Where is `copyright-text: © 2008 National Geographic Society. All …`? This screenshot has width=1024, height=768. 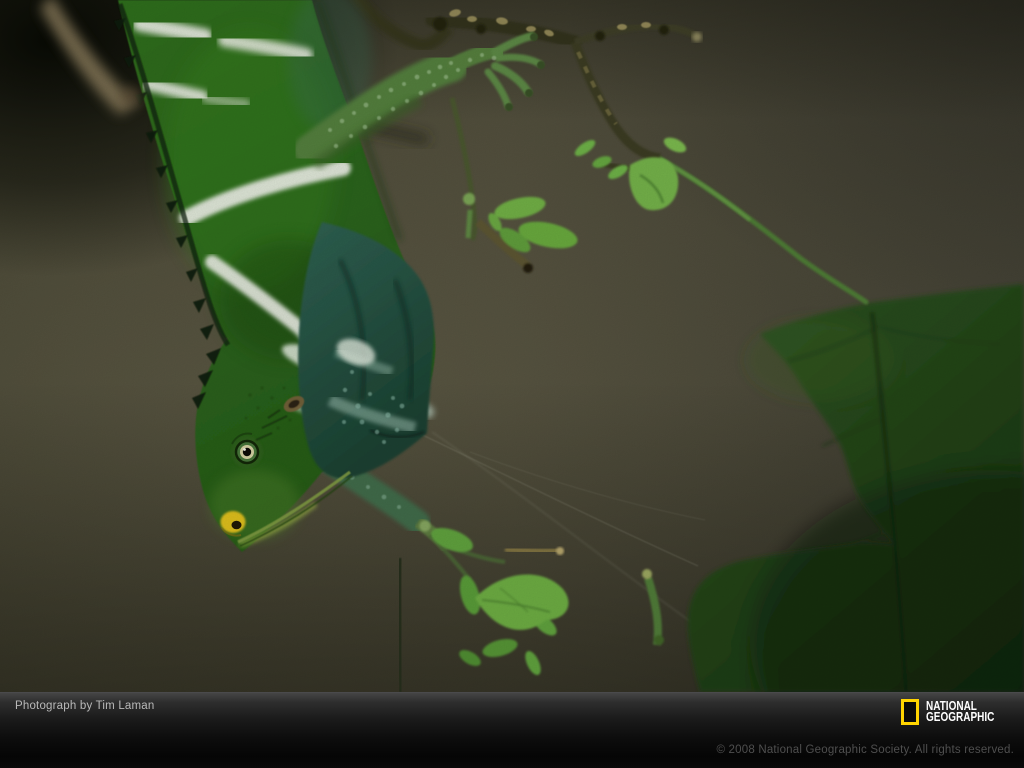
copyright-text: © 2008 National Geographic Society. All … is located at coordinates (865, 750).